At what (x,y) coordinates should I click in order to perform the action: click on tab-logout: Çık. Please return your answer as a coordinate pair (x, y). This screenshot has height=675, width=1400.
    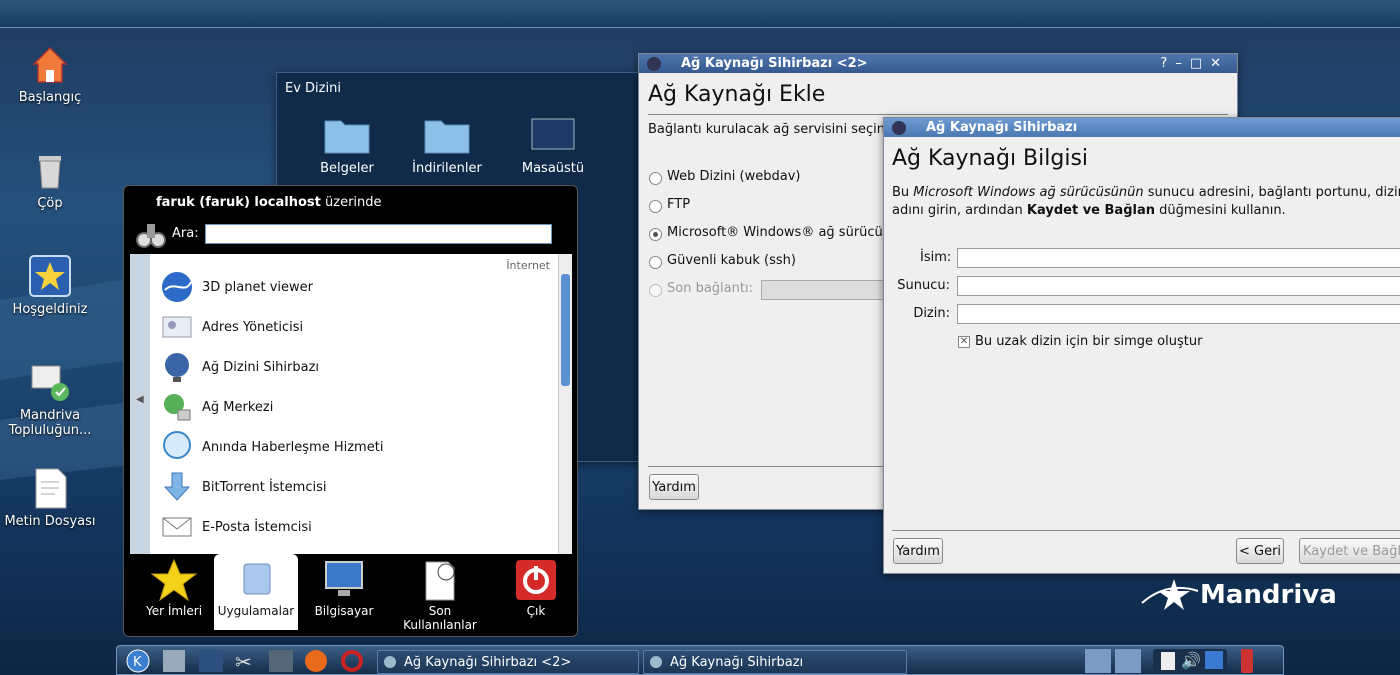
    Looking at the image, I should click on (536, 592).